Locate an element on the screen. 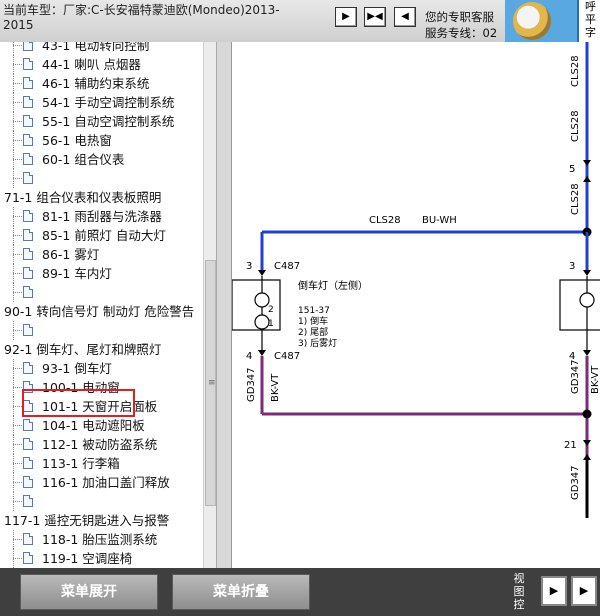  lamp-box-right is located at coordinates (579, 305).